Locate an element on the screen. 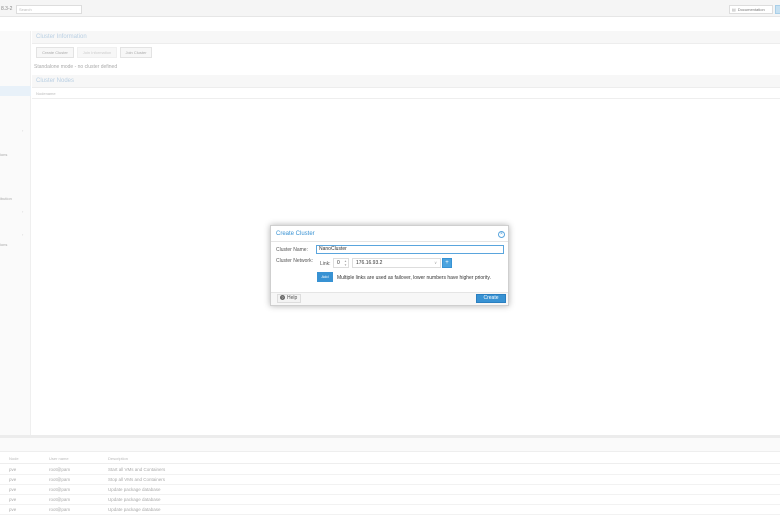 The height and width of the screenshot is (516, 780). dialog-footer is located at coordinates (389, 298).